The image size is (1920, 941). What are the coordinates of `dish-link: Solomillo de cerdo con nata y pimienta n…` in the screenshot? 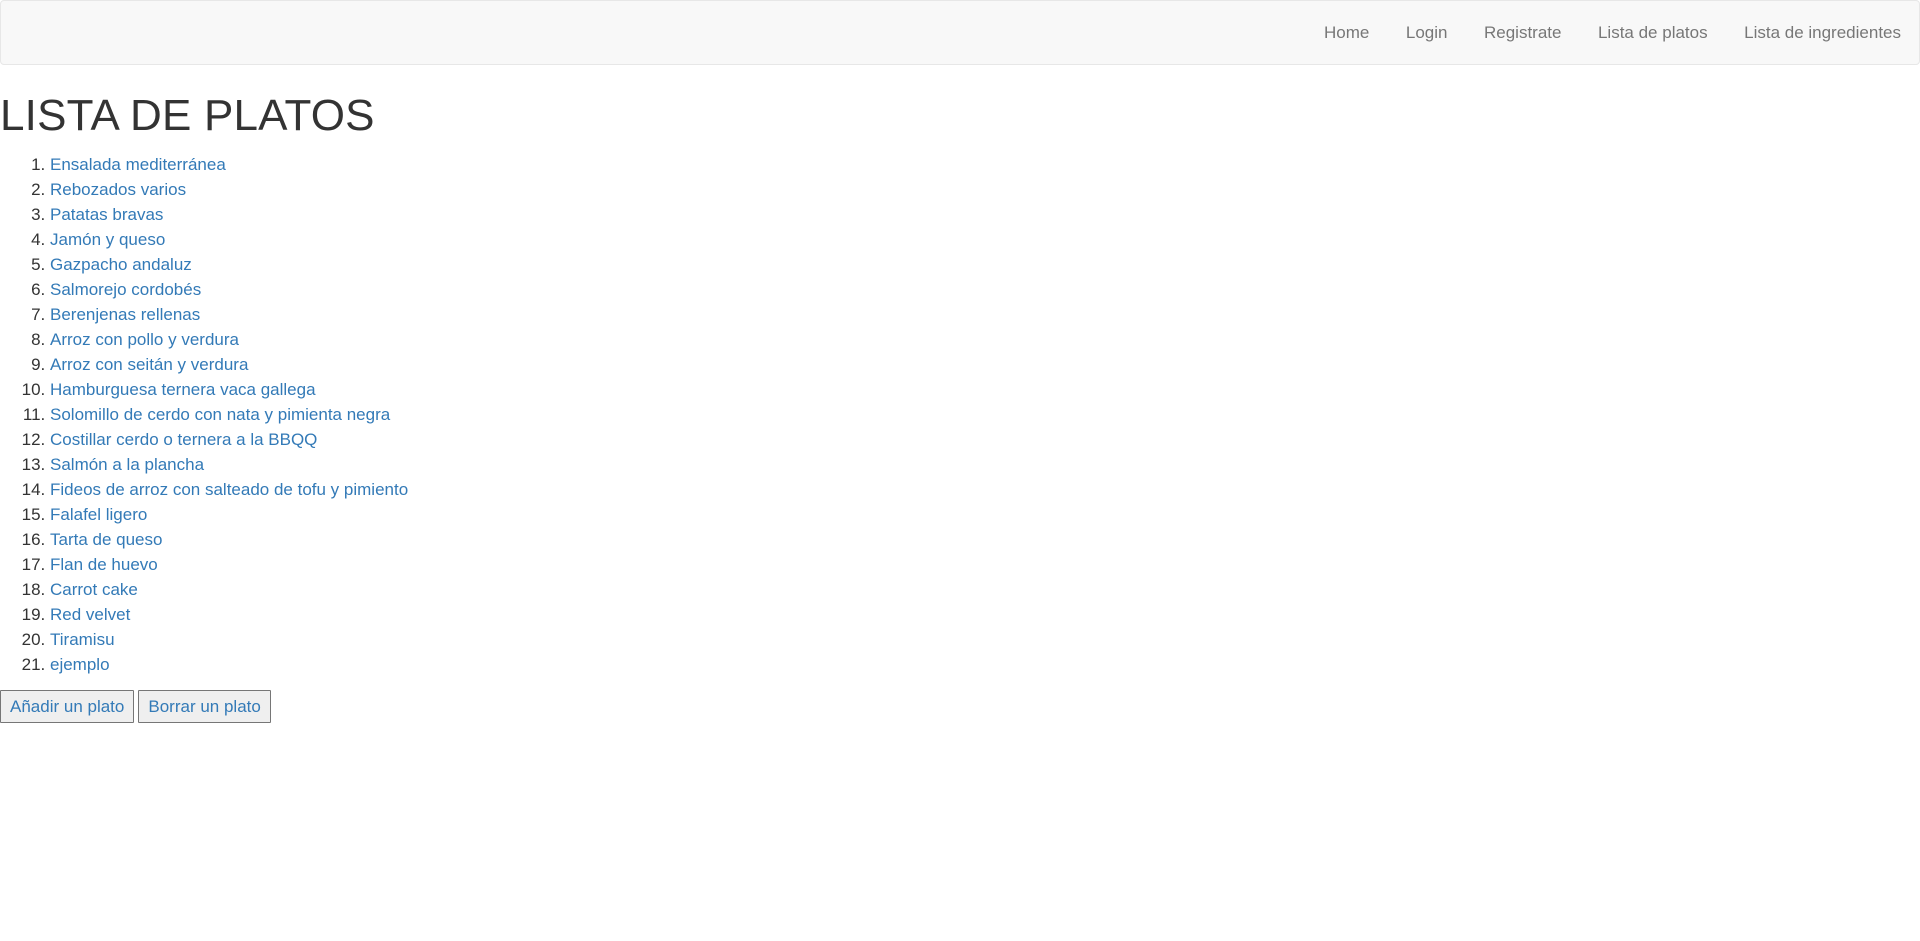 It's located at (220, 414).